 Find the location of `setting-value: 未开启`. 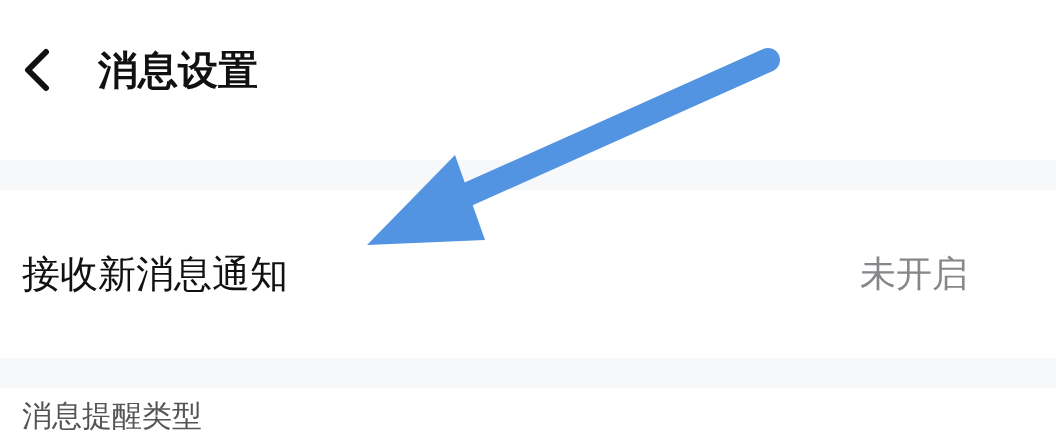

setting-value: 未开启 is located at coordinates (914, 273).